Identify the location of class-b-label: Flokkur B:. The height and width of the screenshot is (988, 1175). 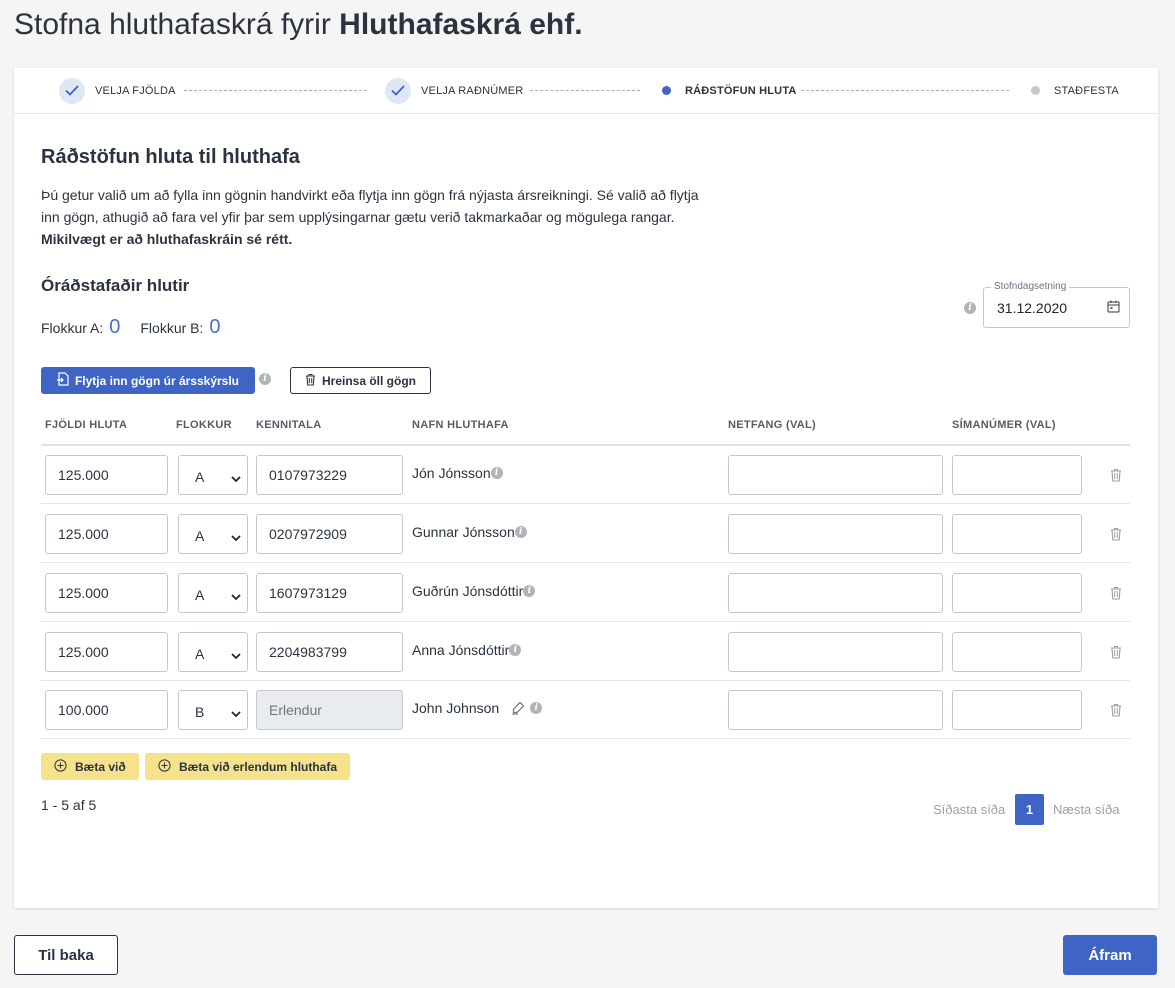
(172, 328).